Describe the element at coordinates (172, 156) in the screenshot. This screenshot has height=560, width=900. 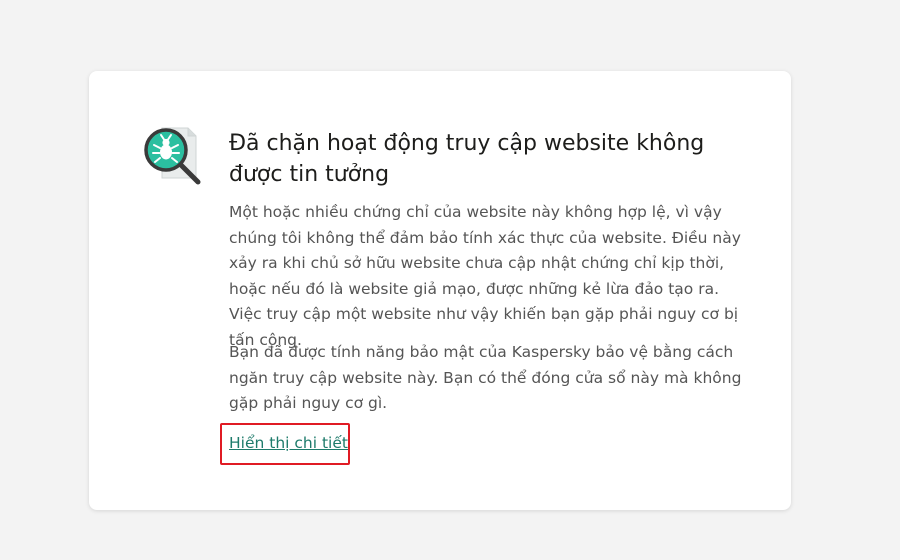
I see `magnifier-bug-icon` at that location.